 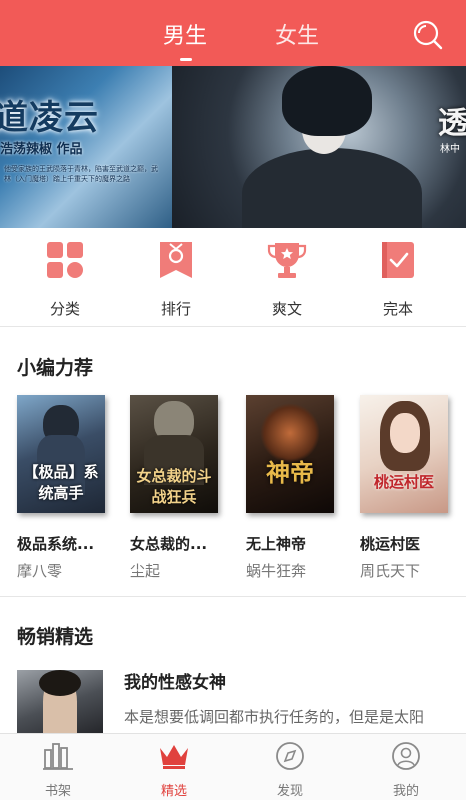 What do you see at coordinates (176, 279) in the screenshot?
I see `quicknav-ranking: 排行` at bounding box center [176, 279].